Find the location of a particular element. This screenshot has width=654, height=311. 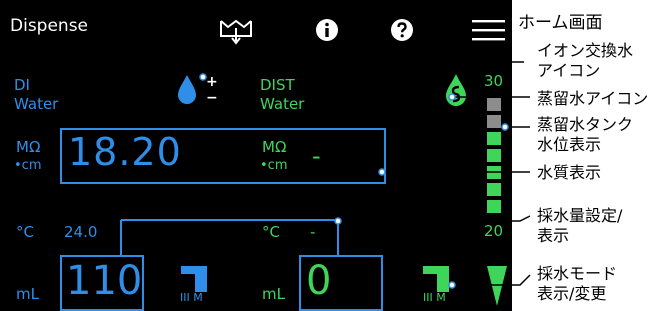

volume-bracket-lines is located at coordinates (229, 237).